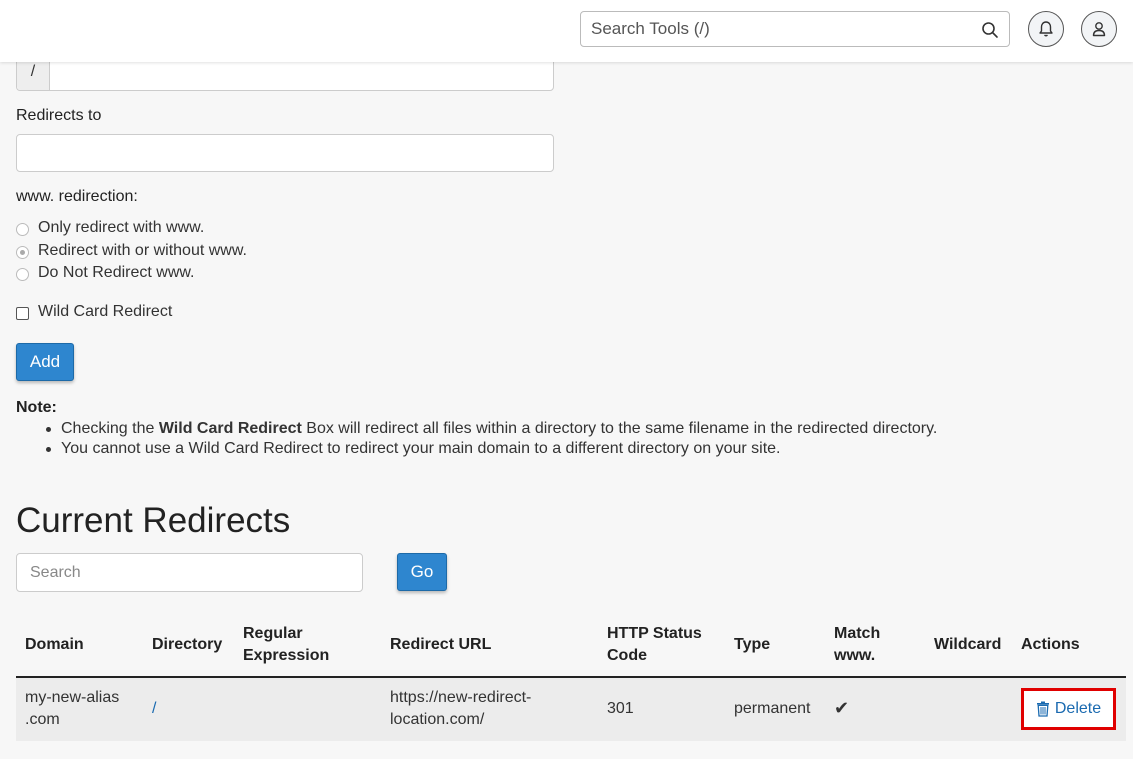  Describe the element at coordinates (842, 708) in the screenshot. I see `checkmark-icon: ✔` at that location.